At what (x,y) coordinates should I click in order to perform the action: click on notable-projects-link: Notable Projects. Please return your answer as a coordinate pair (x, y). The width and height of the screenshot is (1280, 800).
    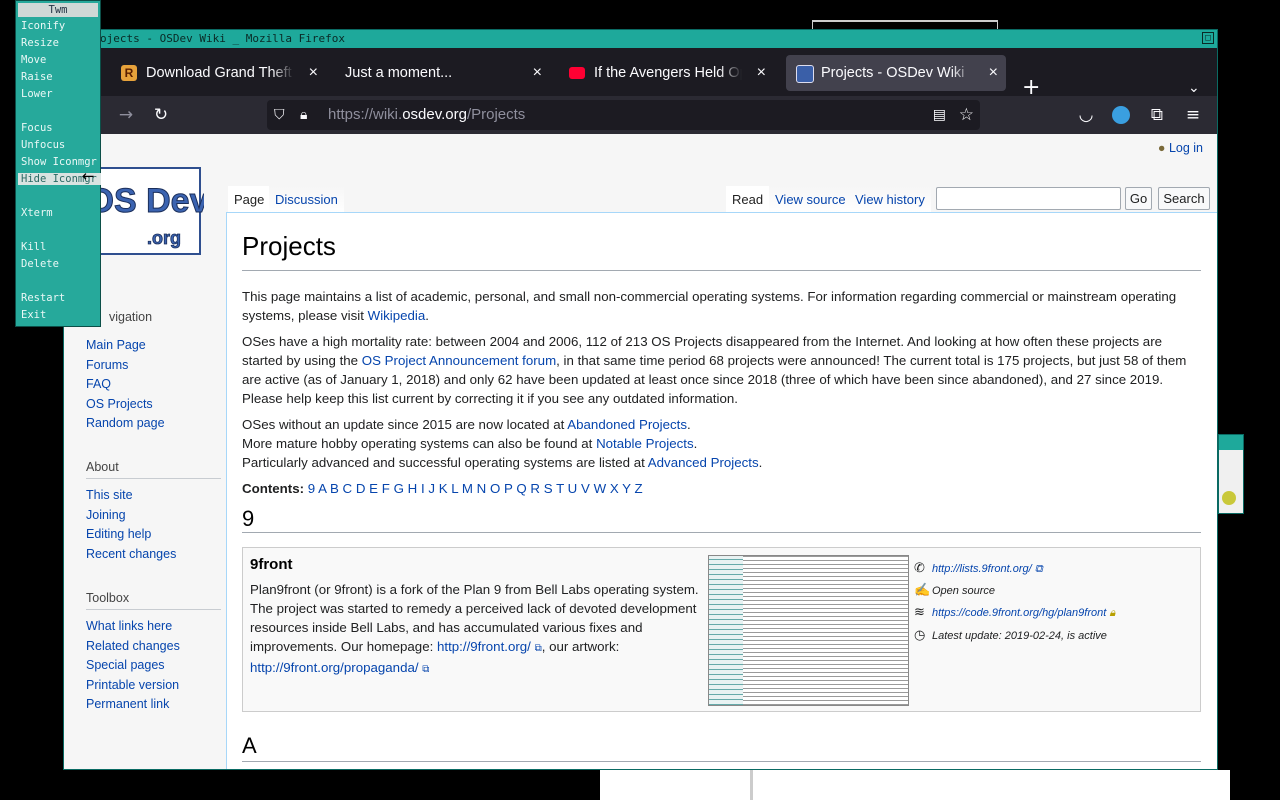
    Looking at the image, I should click on (645, 443).